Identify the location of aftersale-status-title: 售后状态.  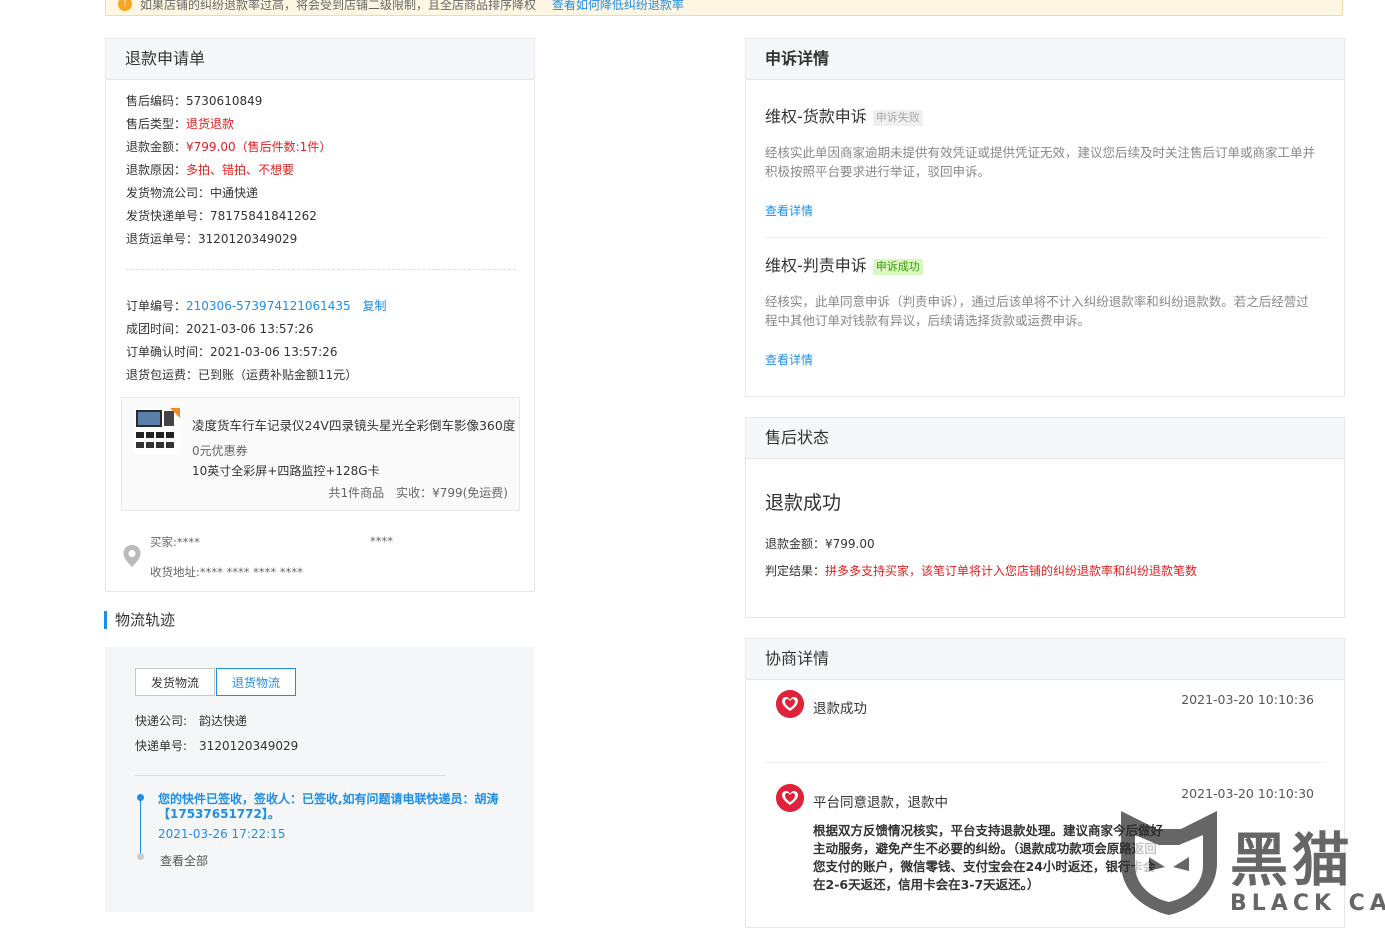
(1045, 438).